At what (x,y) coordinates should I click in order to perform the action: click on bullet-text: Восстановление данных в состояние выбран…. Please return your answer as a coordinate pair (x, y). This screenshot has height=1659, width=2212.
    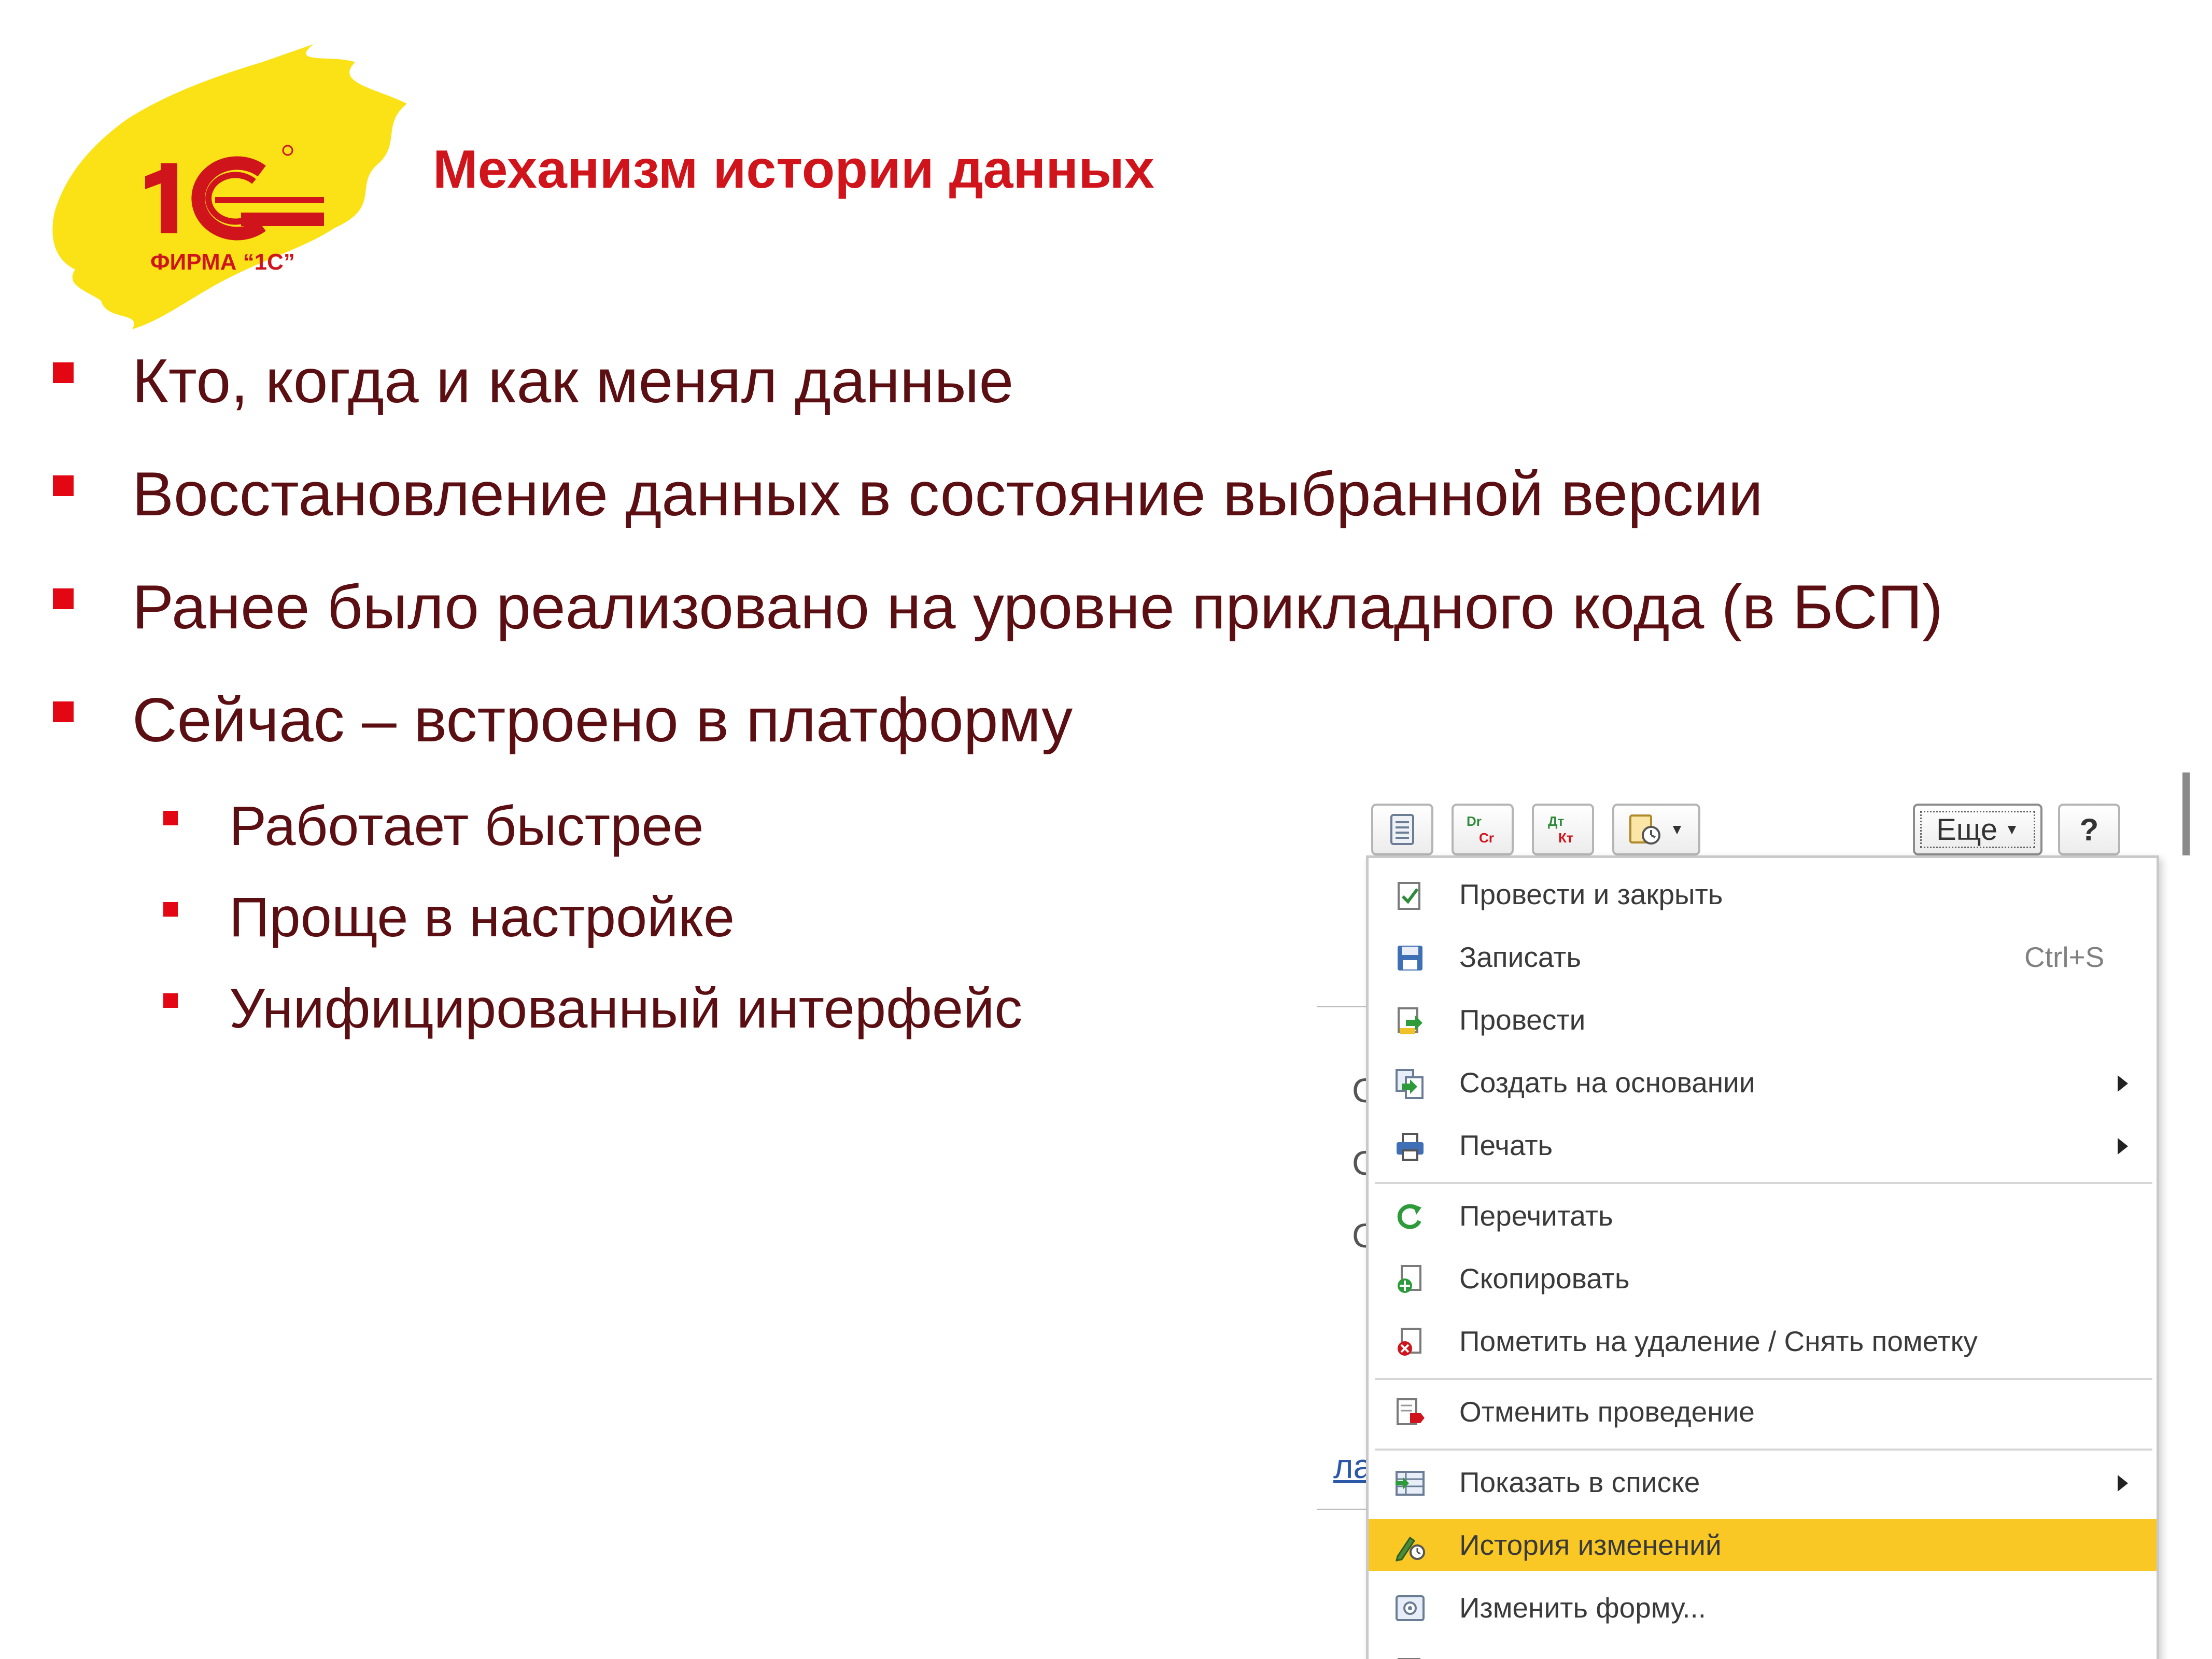
    Looking at the image, I should click on (947, 494).